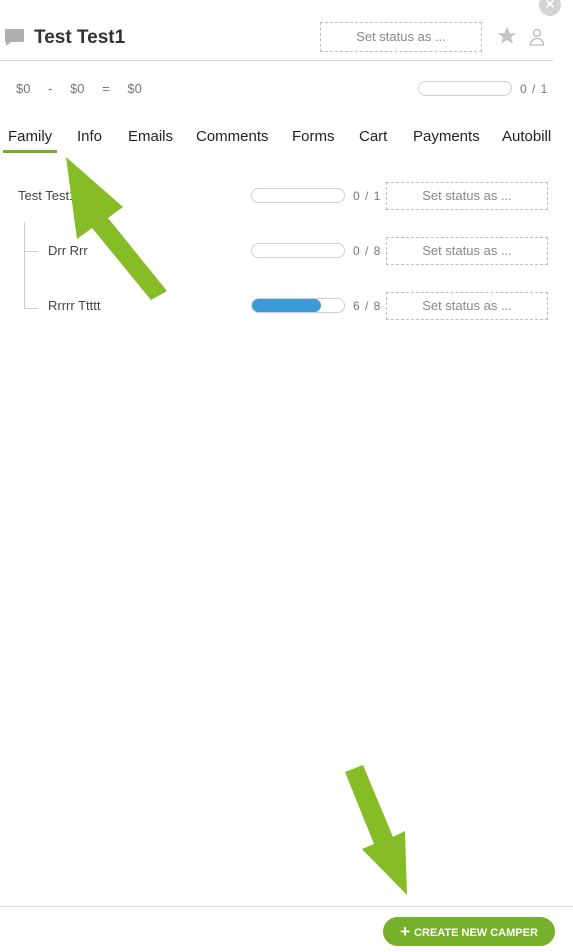 This screenshot has height=952, width=573. What do you see at coordinates (74, 305) in the screenshot?
I see `member-name: Rrrrr Ttttt` at bounding box center [74, 305].